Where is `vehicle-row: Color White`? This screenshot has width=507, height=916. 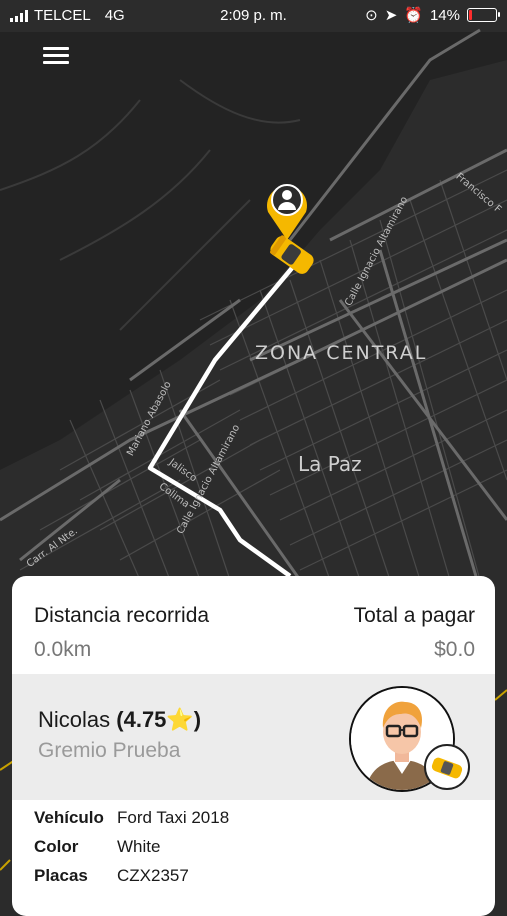 vehicle-row: Color White is located at coordinates (131, 851).